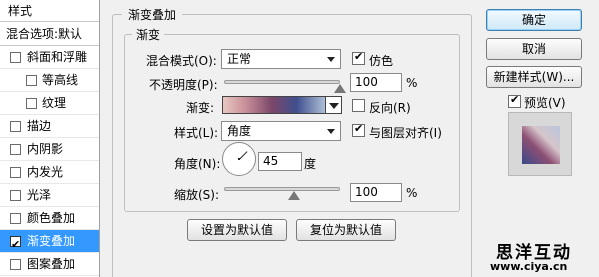 The height and width of the screenshot is (277, 599). I want to click on style-item-label: 渐变叠加, so click(51, 241).